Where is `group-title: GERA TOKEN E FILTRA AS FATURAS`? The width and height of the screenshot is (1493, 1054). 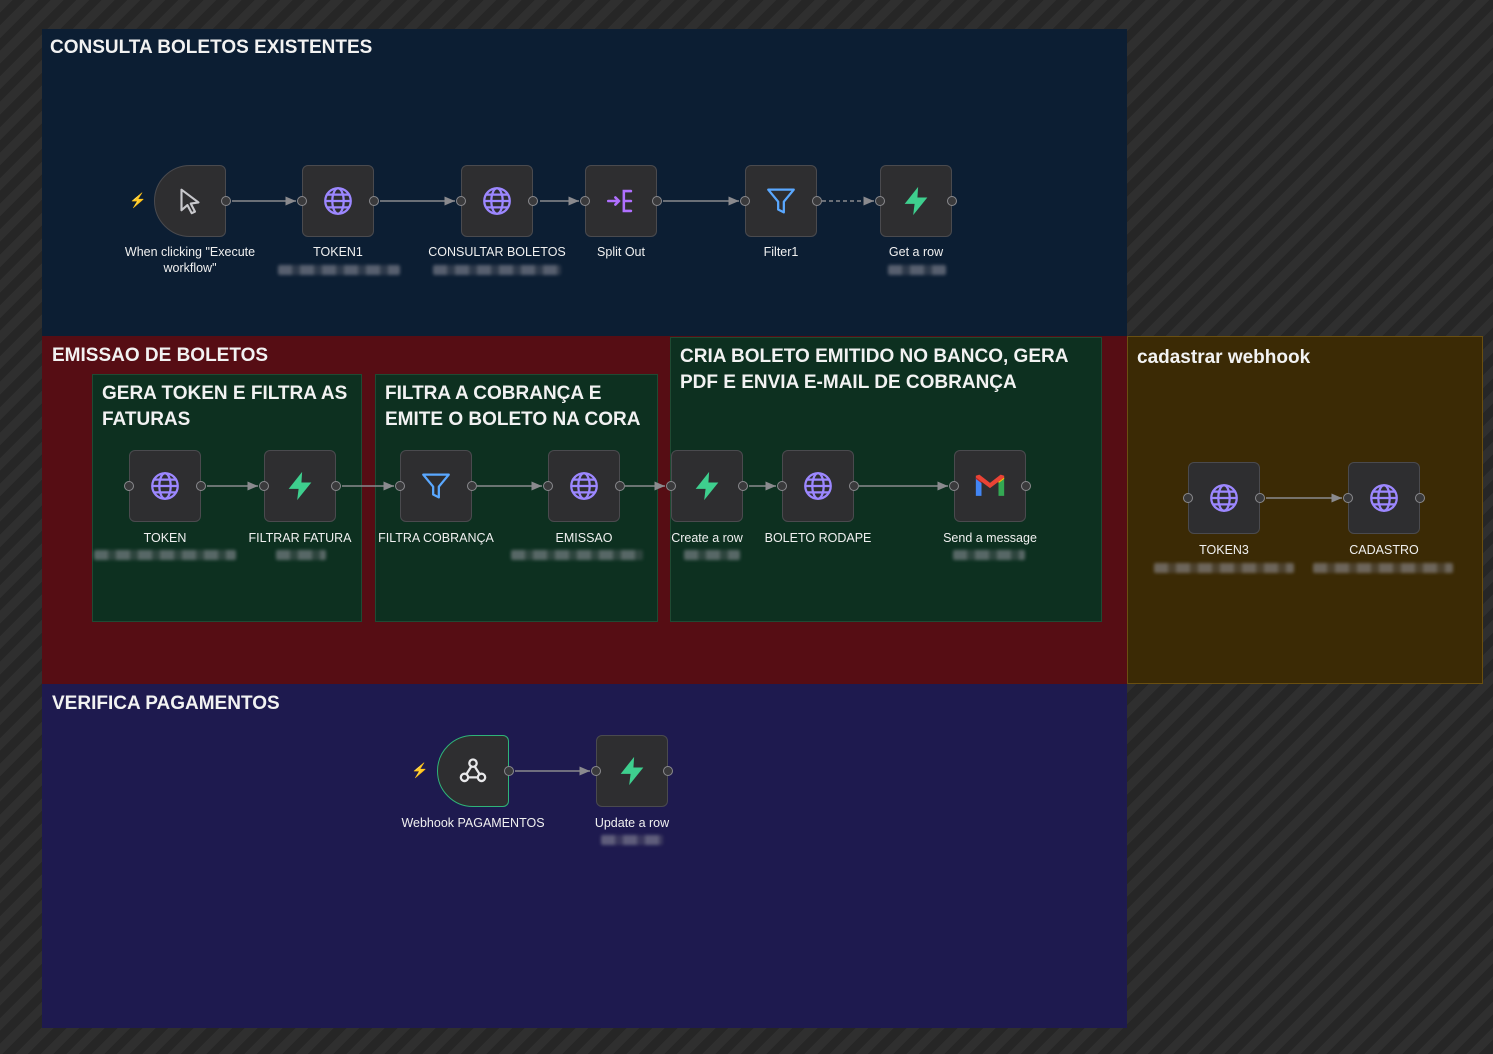
group-title: GERA TOKEN E FILTRA AS FATURAS is located at coordinates (225, 406).